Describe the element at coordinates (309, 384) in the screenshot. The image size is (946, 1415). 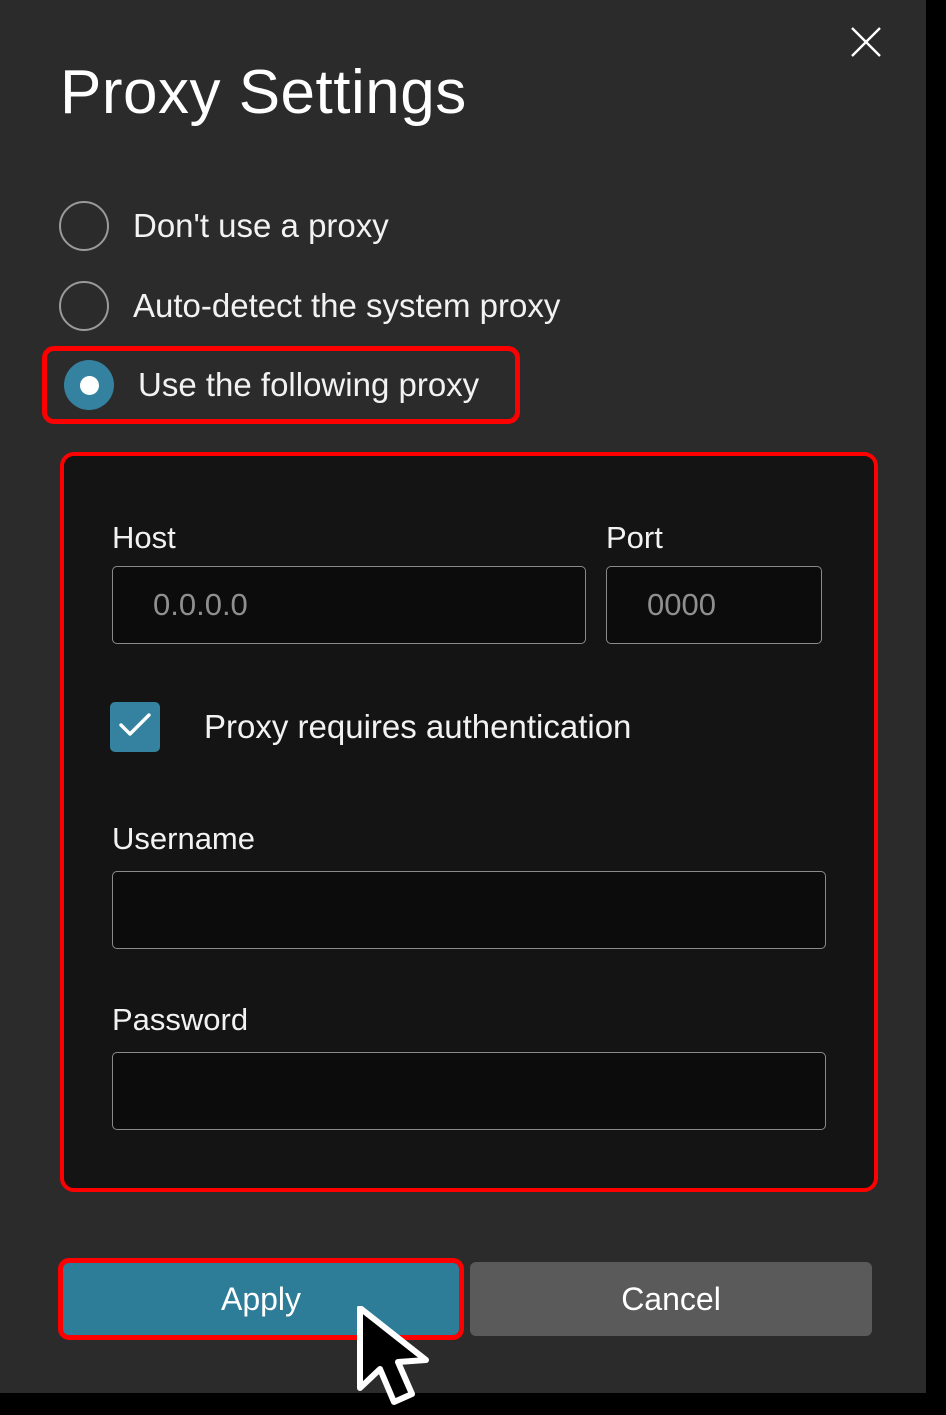
I see `radio-label: Use the following proxy` at that location.